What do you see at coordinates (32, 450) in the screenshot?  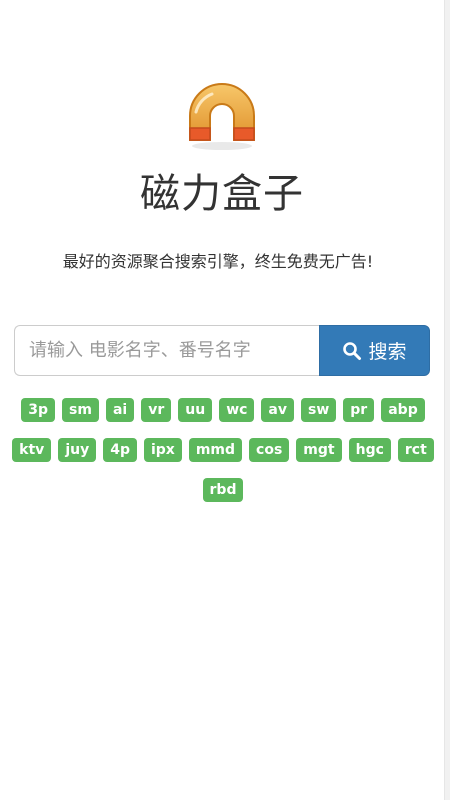 I see `tag-button: ktv` at bounding box center [32, 450].